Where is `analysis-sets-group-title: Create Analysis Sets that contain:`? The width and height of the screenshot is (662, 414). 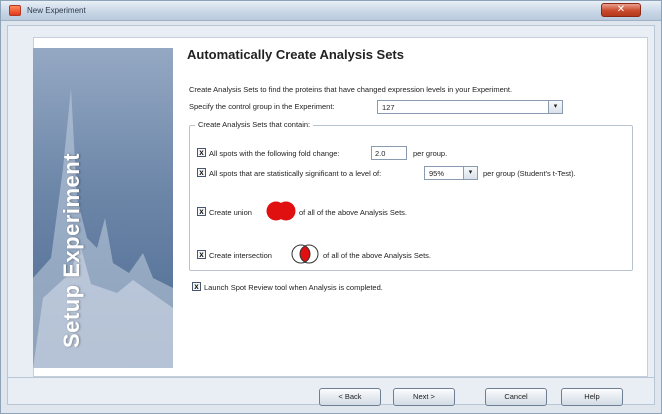 analysis-sets-group-title: Create Analysis Sets that contain: is located at coordinates (254, 124).